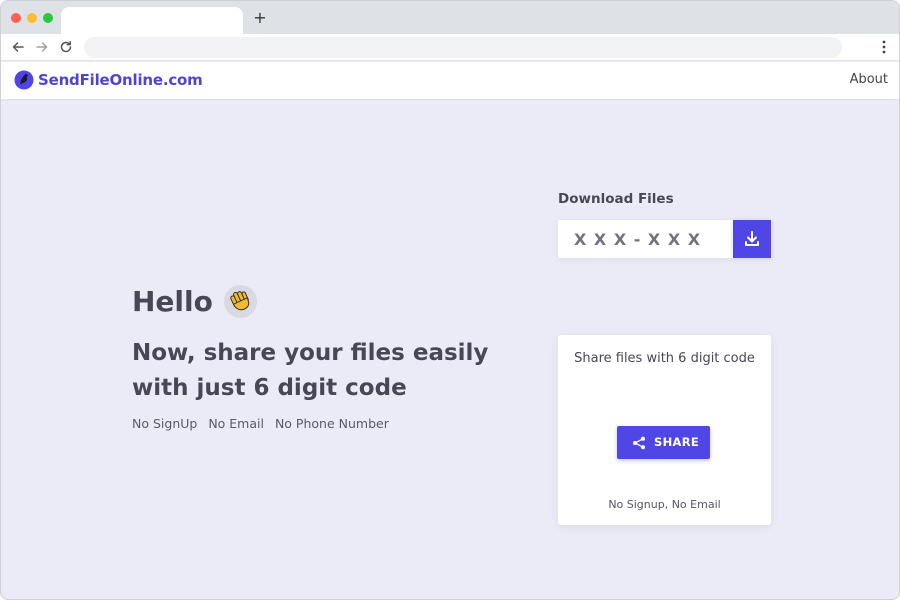  Describe the element at coordinates (616, 199) in the screenshot. I see `download-section-title: Download Files` at that location.